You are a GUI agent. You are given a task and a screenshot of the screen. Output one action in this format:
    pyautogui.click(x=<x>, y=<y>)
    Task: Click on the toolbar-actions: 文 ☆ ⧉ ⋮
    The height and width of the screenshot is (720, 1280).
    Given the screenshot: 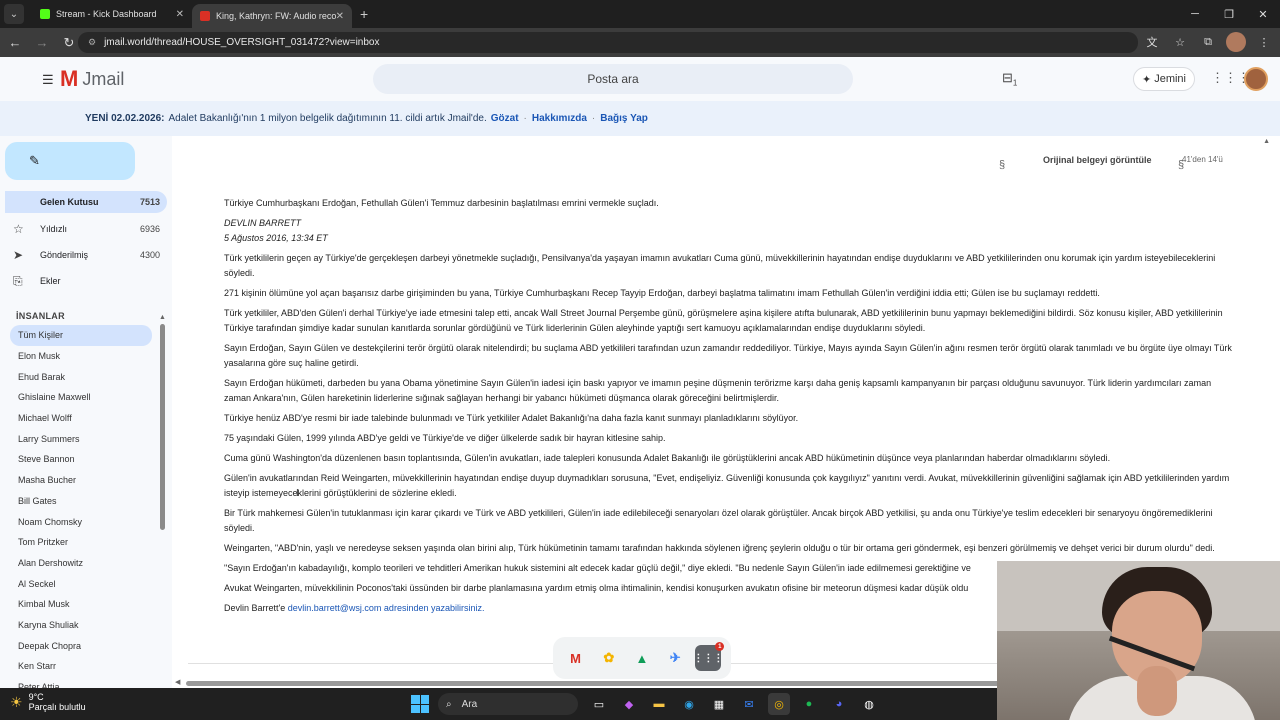 What is the action you would take?
    pyautogui.click(x=1208, y=42)
    